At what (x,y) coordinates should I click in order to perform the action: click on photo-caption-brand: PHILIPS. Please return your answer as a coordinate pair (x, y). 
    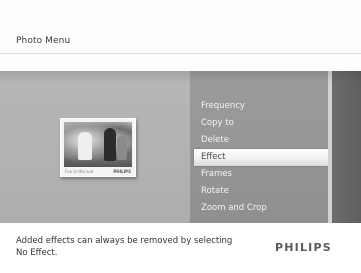
    Looking at the image, I should click on (122, 171).